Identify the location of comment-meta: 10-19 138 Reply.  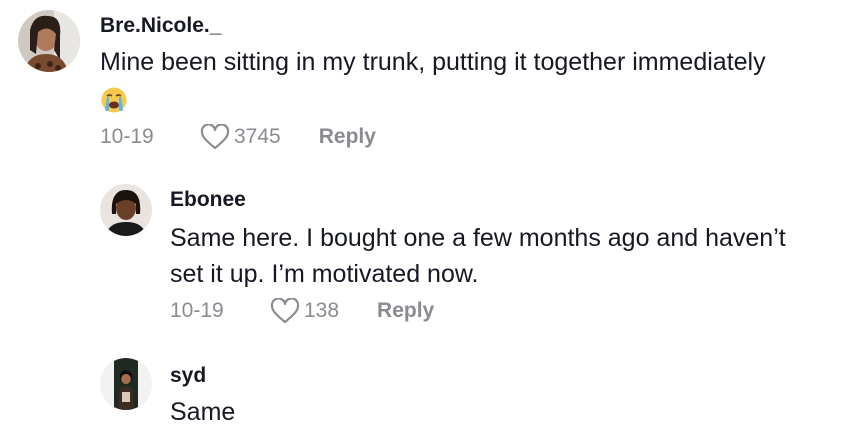
(302, 311).